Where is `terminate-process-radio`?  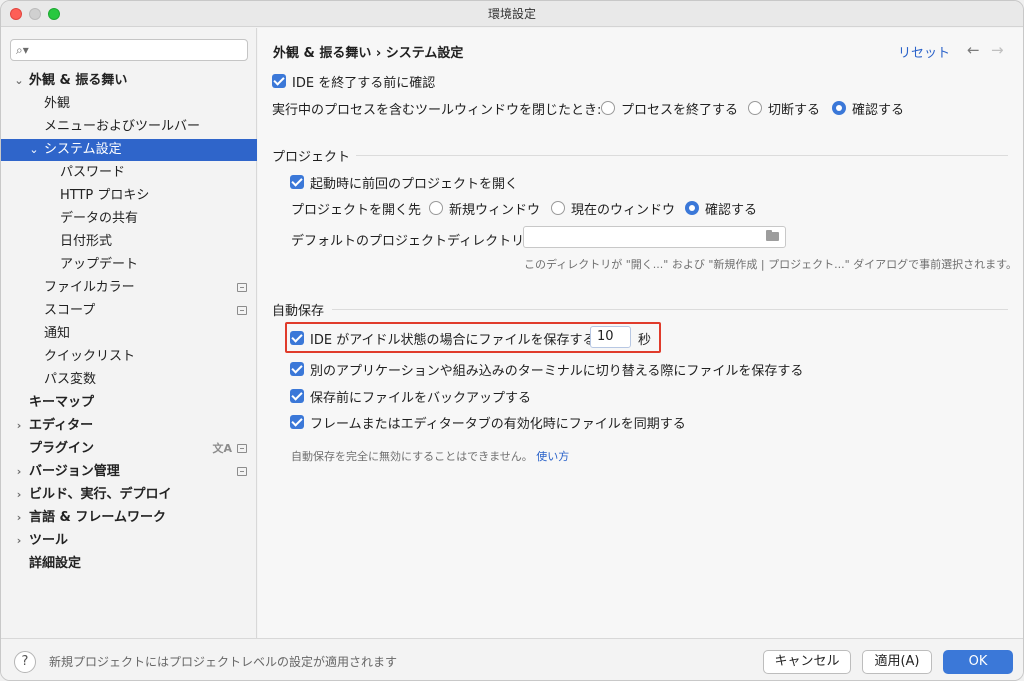 terminate-process-radio is located at coordinates (608, 108).